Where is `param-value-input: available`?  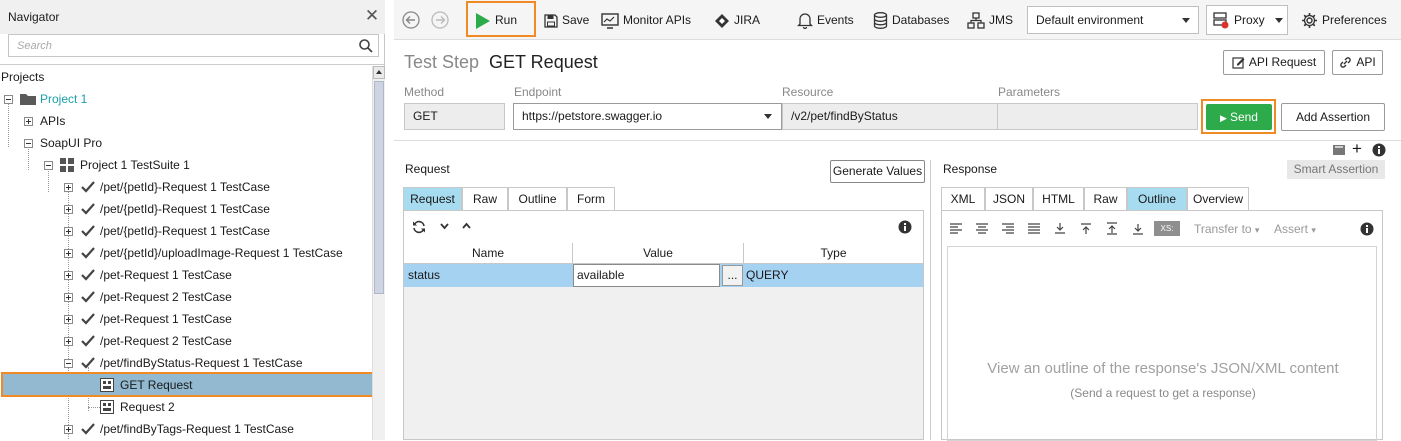
param-value-input: available is located at coordinates (646, 275).